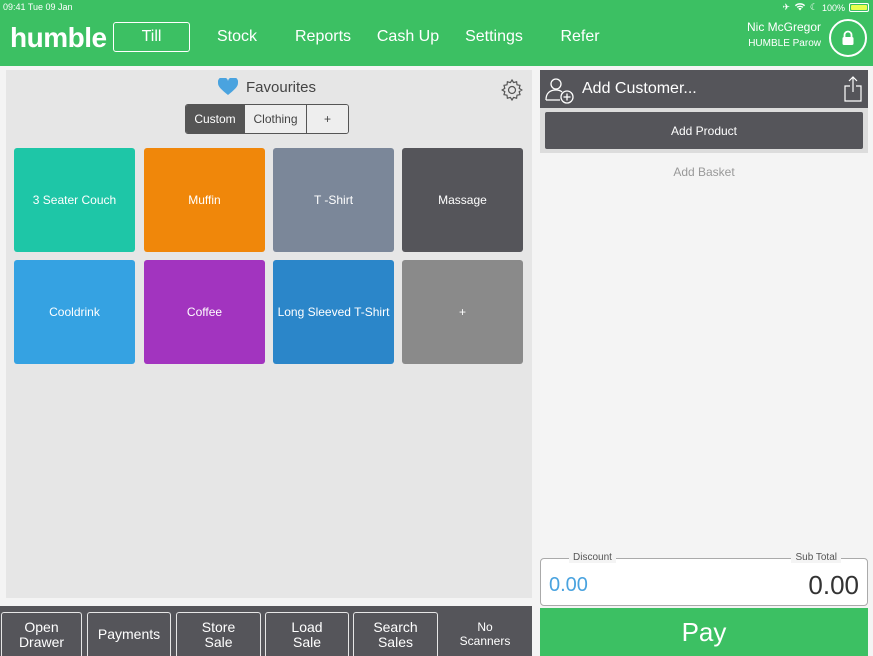 The image size is (873, 656). What do you see at coordinates (786, 7) in the screenshot?
I see `airplane-icon: ✈` at bounding box center [786, 7].